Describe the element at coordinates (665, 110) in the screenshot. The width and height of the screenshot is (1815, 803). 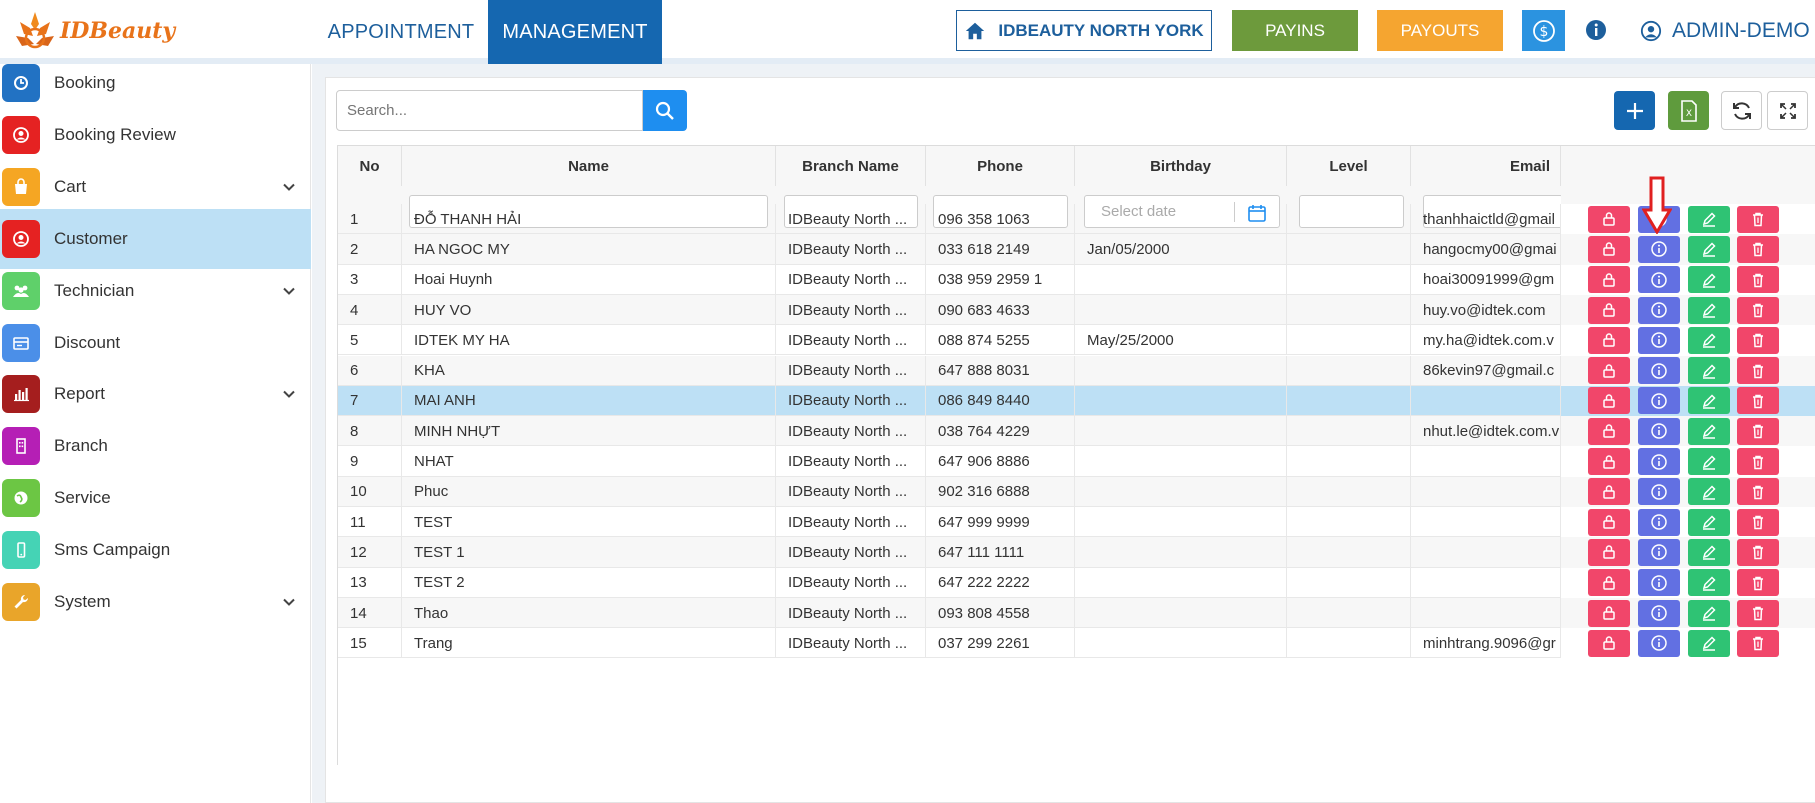
I see `search-button` at that location.